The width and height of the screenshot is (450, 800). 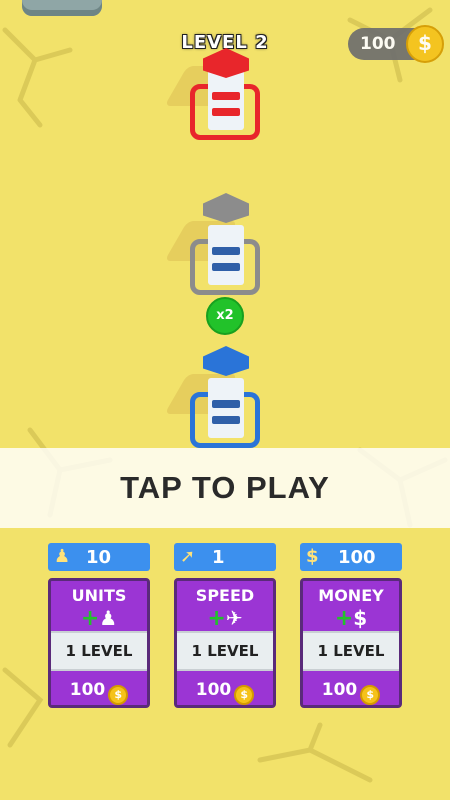 I want to click on tap-to-play-label: TAP TO PLAY, so click(x=225, y=487).